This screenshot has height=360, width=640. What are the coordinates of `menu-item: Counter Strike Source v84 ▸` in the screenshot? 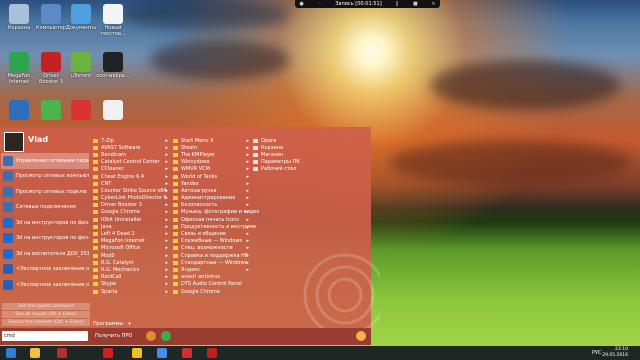 It's located at (131, 190).